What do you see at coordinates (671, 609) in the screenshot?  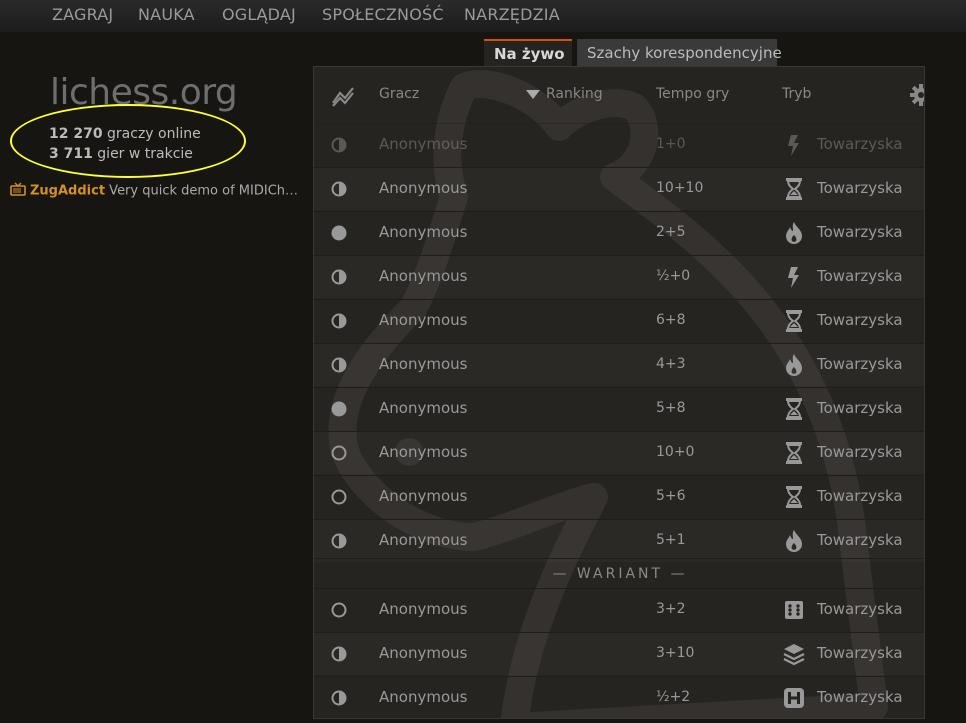 I see `time-control: 3+2` at bounding box center [671, 609].